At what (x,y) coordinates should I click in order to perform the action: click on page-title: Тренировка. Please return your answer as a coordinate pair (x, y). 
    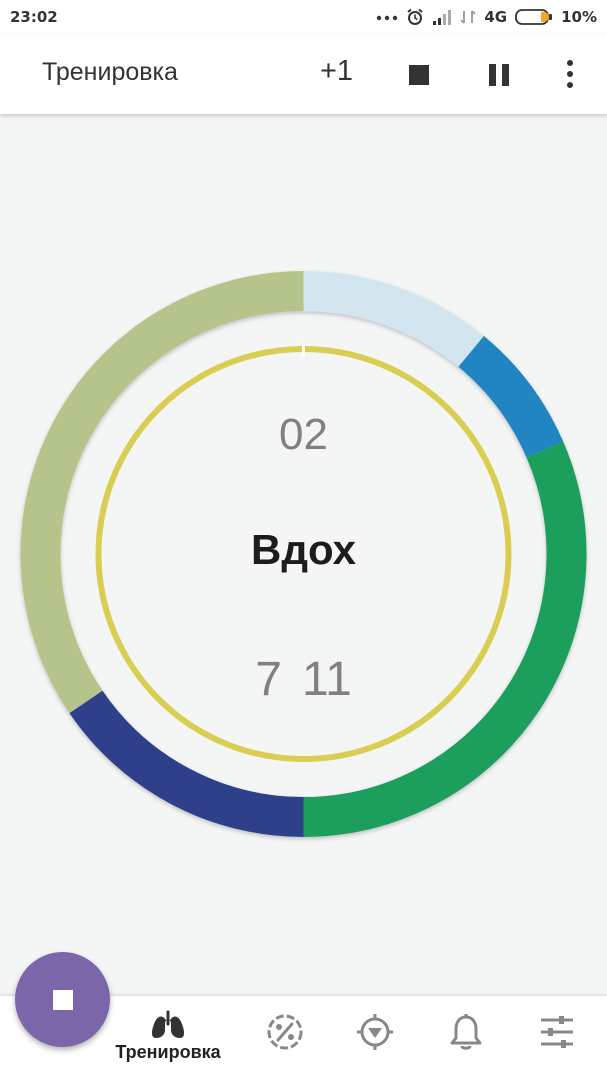
    Looking at the image, I should click on (110, 72).